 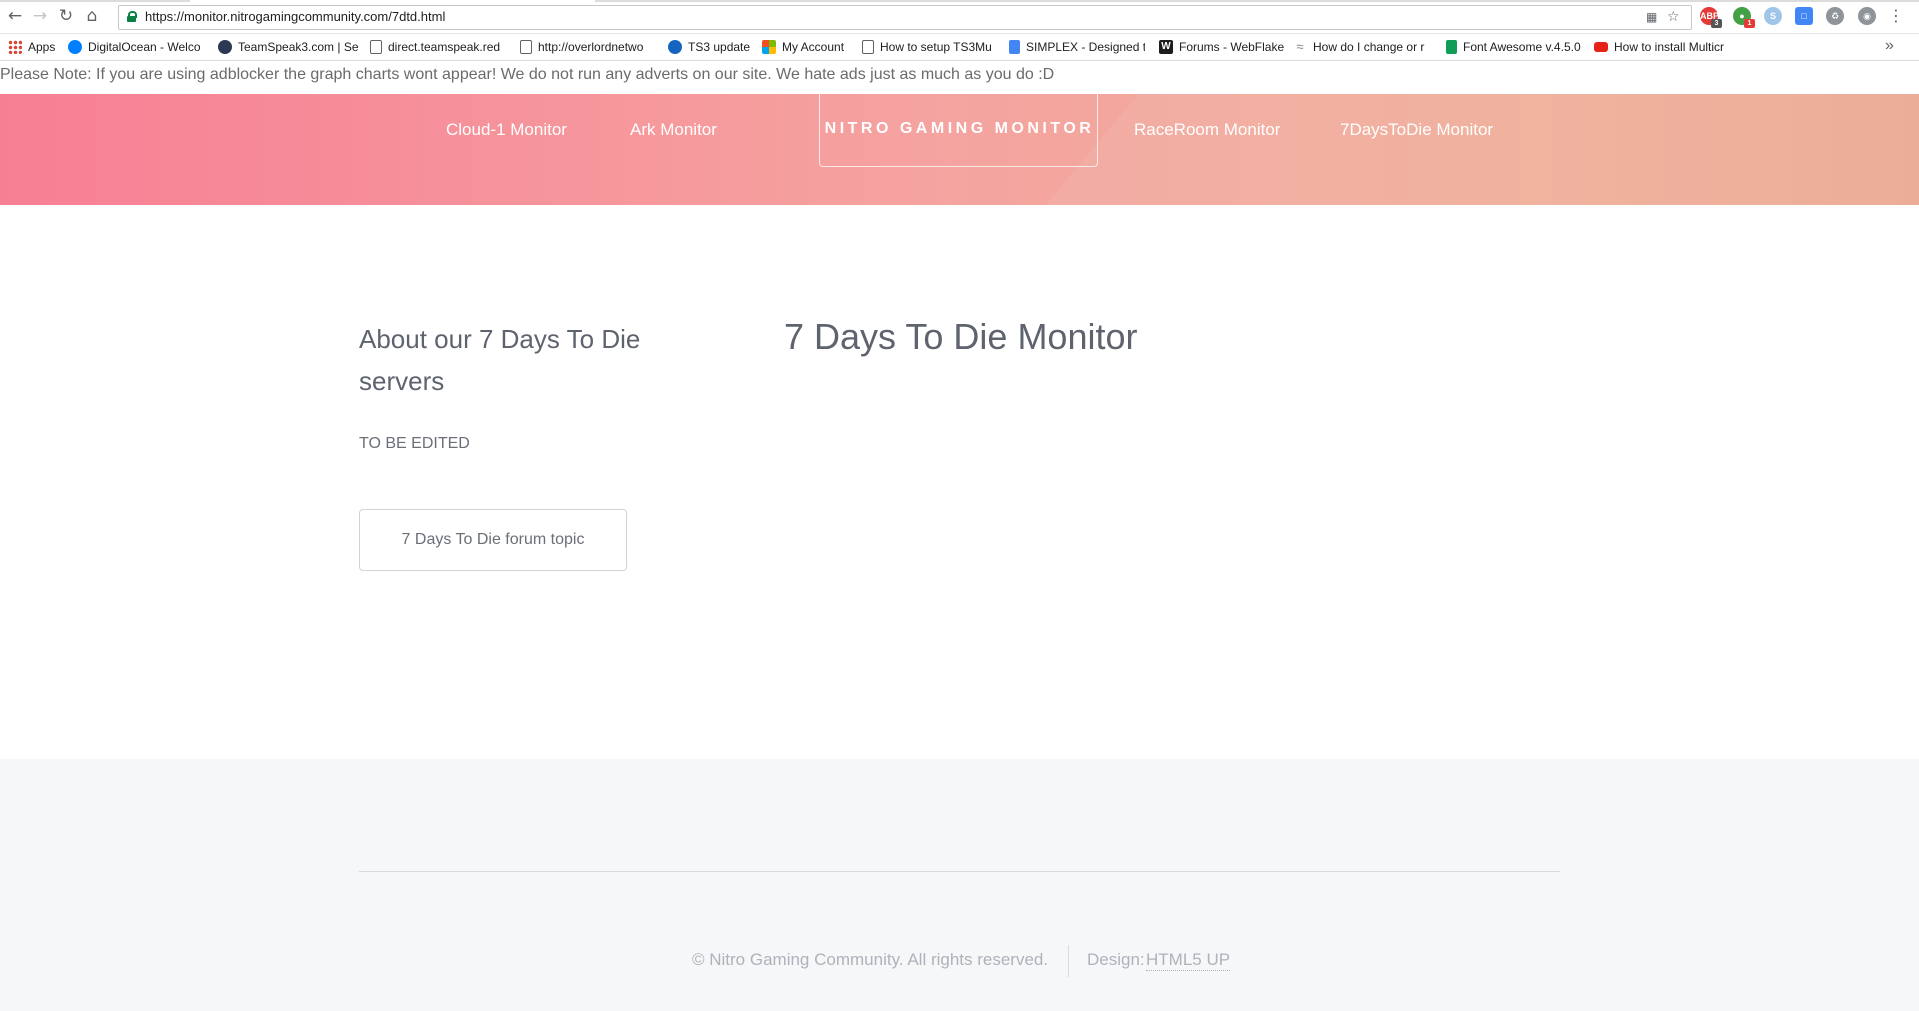 What do you see at coordinates (1896, 15) in the screenshot?
I see `kebab-menu-icon: ⋮` at bounding box center [1896, 15].